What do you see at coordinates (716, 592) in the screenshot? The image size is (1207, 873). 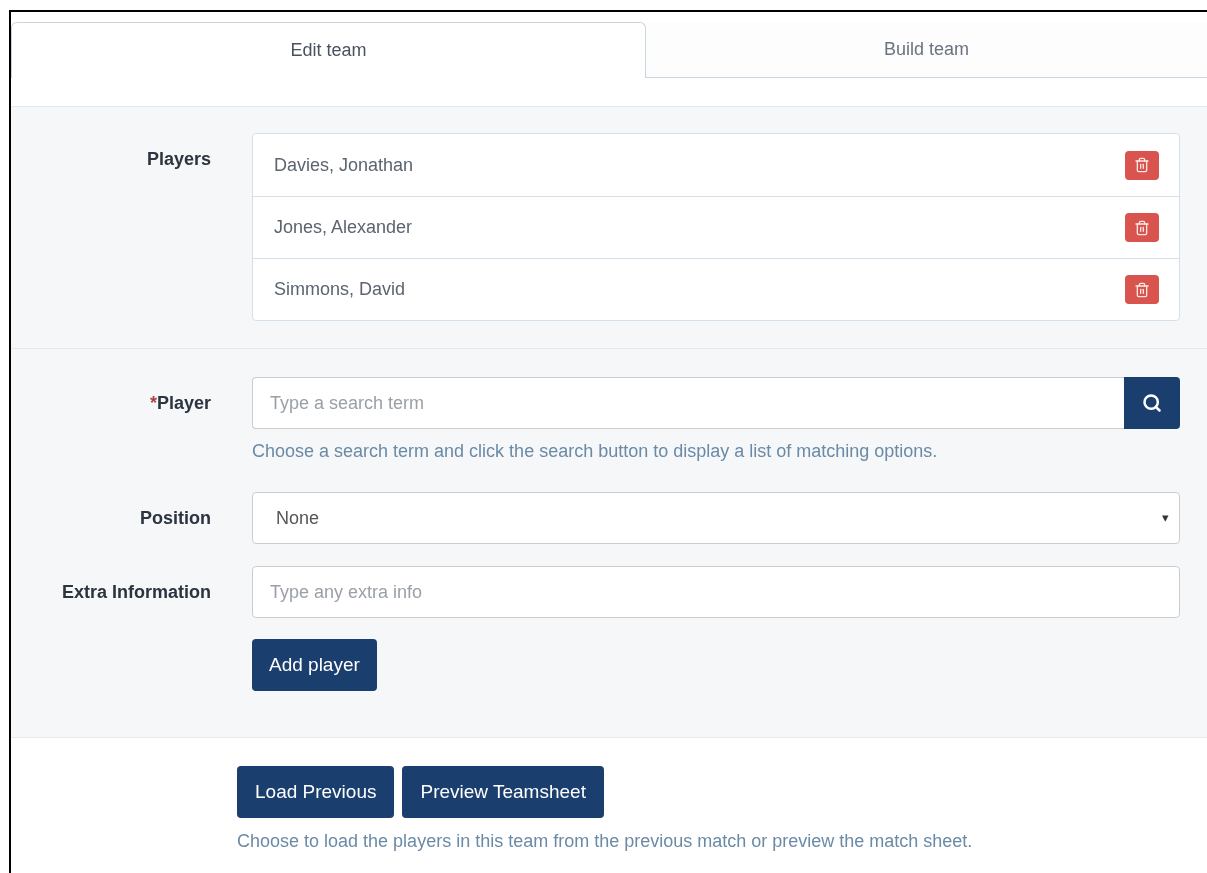 I see `extra-info-field: Type any extra info` at bounding box center [716, 592].